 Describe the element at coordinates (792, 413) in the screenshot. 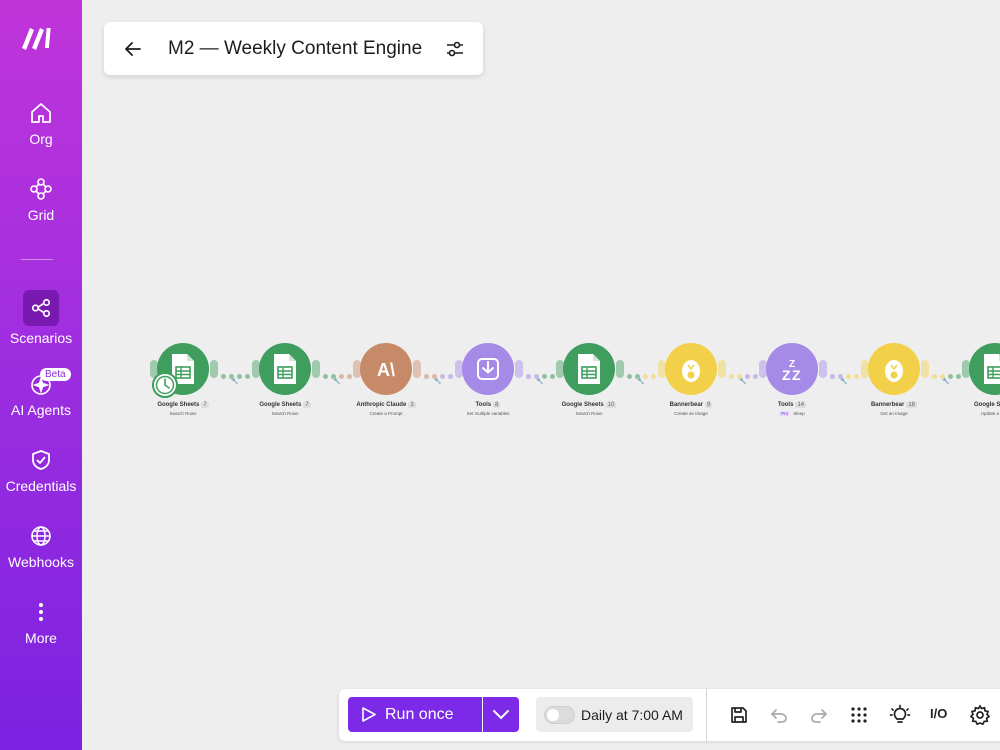

I see `module-action-label: Pro Sleep` at that location.